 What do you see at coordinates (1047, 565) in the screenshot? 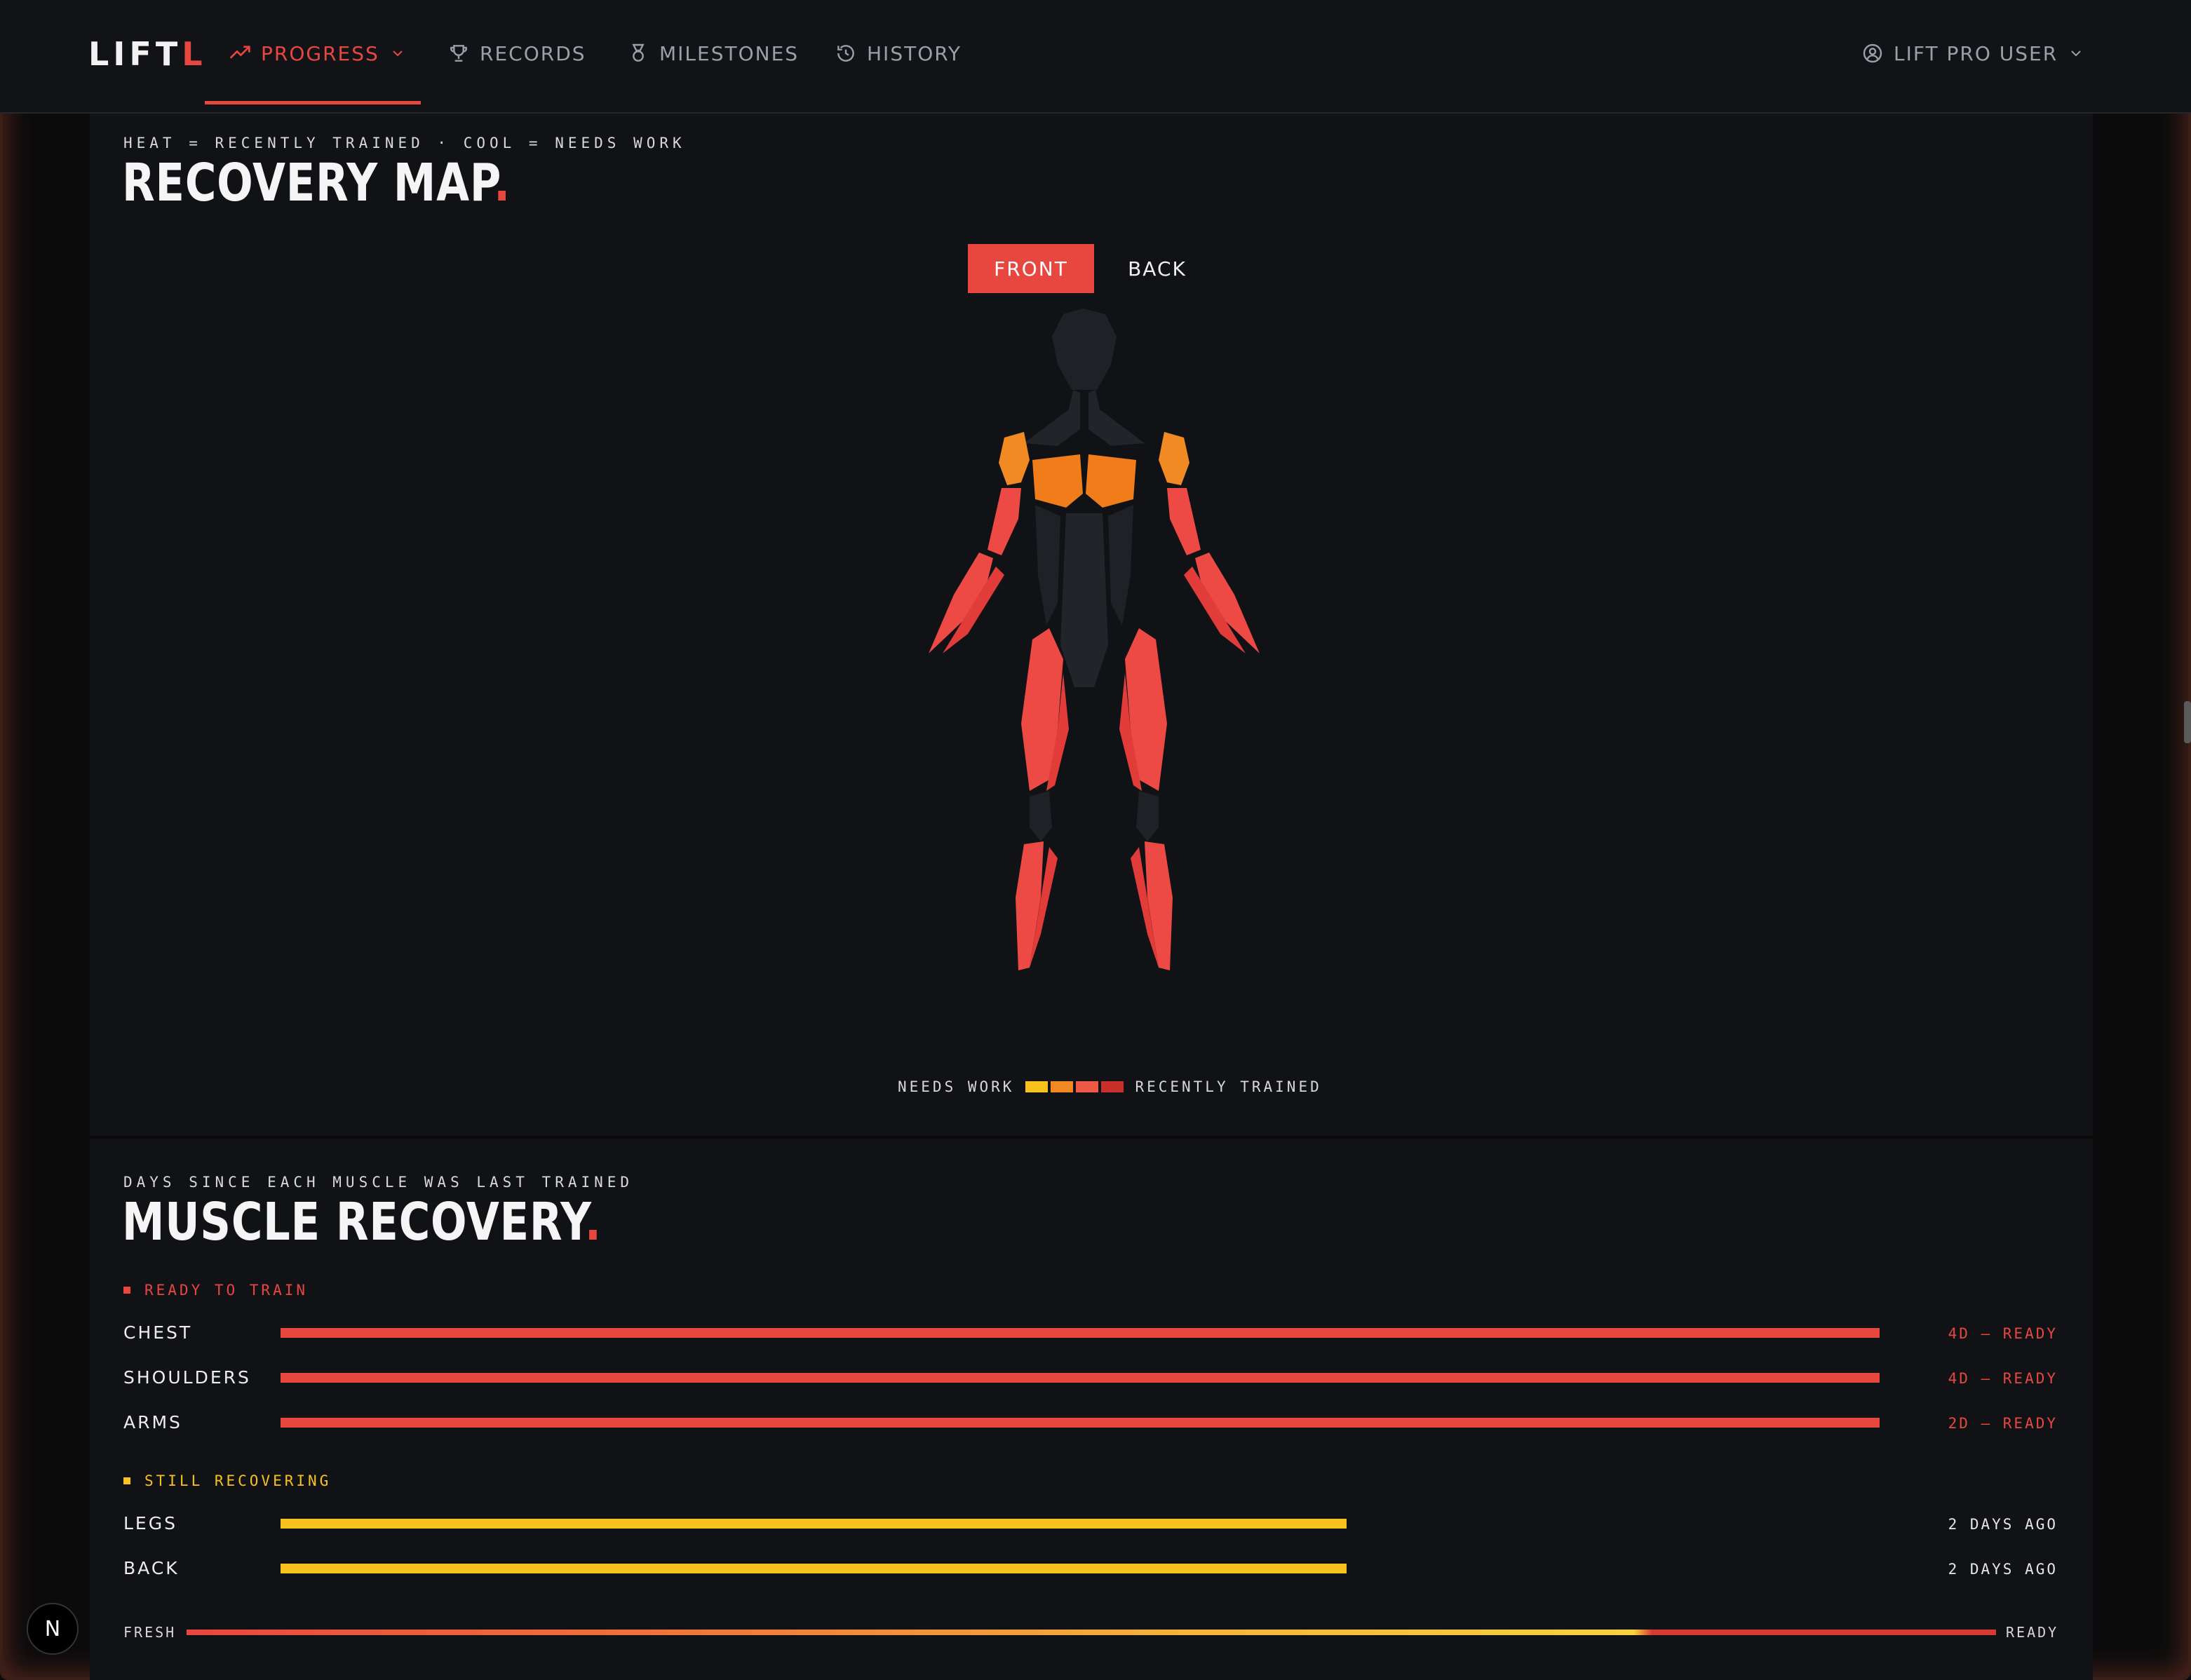
I see `oblique-left` at bounding box center [1047, 565].